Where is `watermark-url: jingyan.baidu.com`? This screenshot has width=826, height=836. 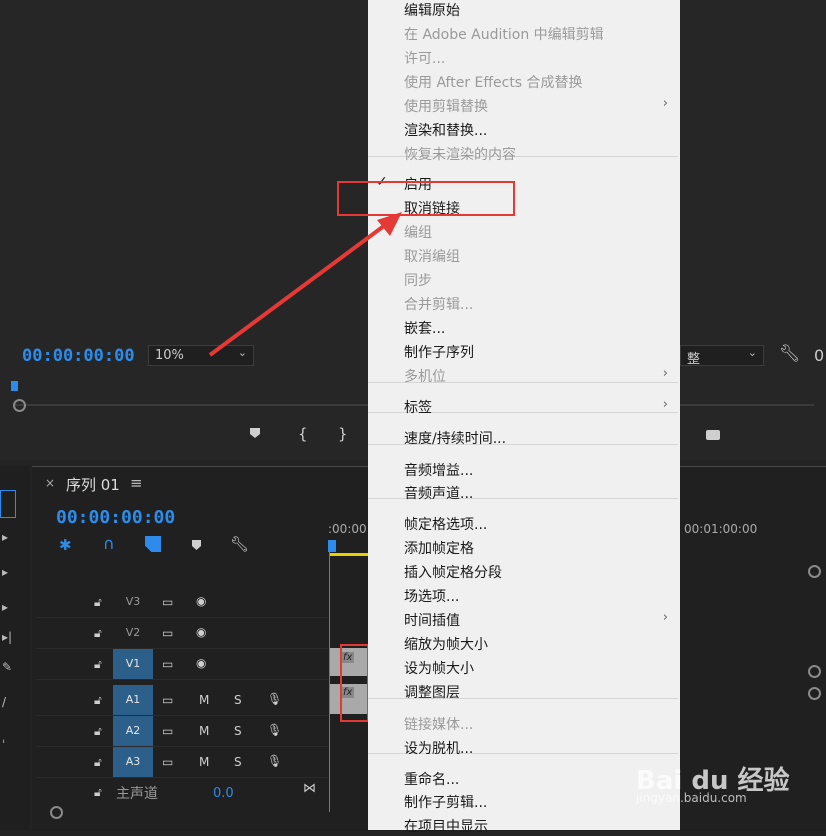
watermark-url: jingyan.baidu.com is located at coordinates (691, 798).